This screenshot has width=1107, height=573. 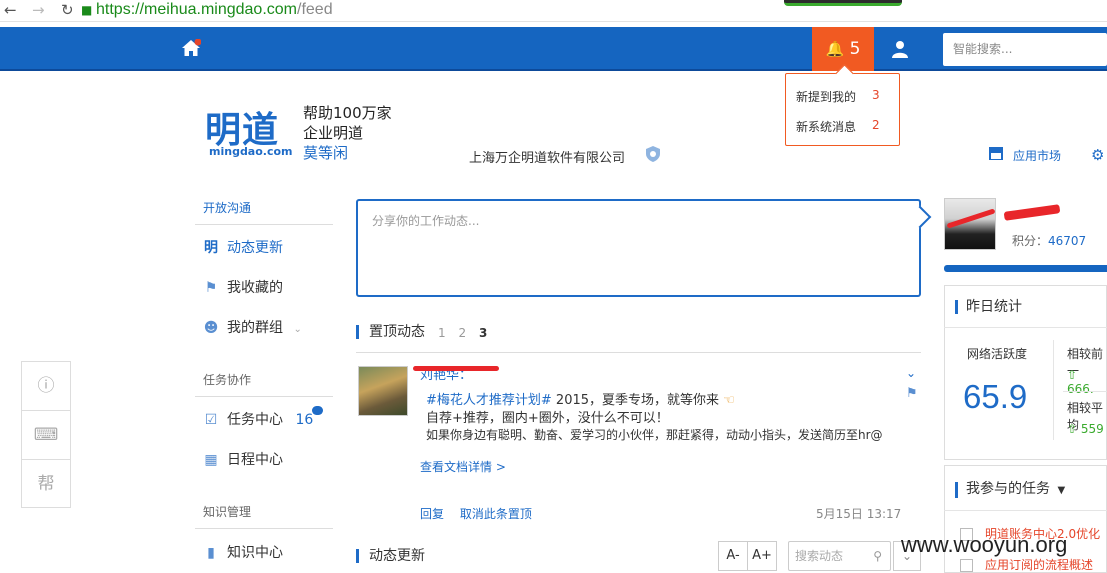 What do you see at coordinates (553, 49) in the screenshot?
I see `top-nav-bar` at bounding box center [553, 49].